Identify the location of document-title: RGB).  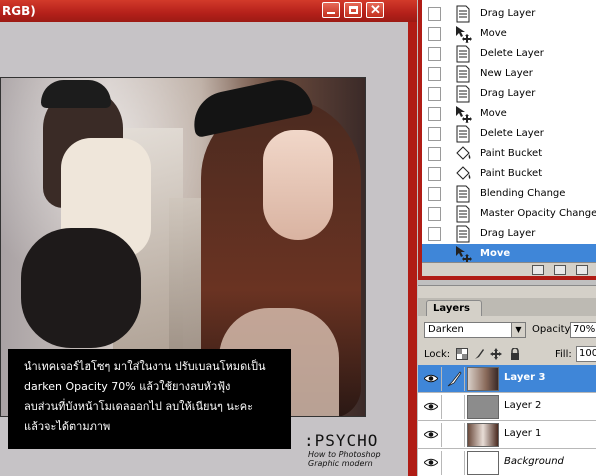
(19, 11).